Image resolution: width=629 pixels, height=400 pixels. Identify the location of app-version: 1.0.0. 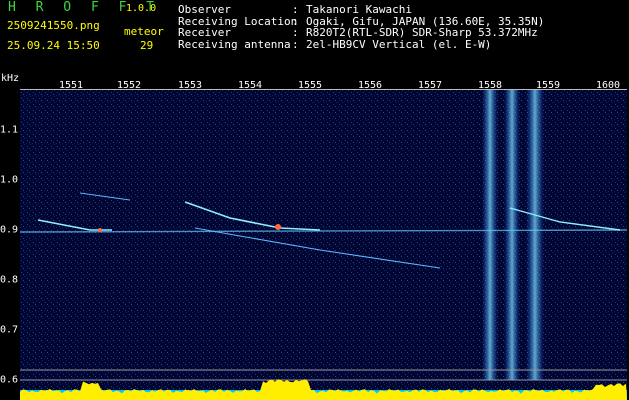
(141, 8).